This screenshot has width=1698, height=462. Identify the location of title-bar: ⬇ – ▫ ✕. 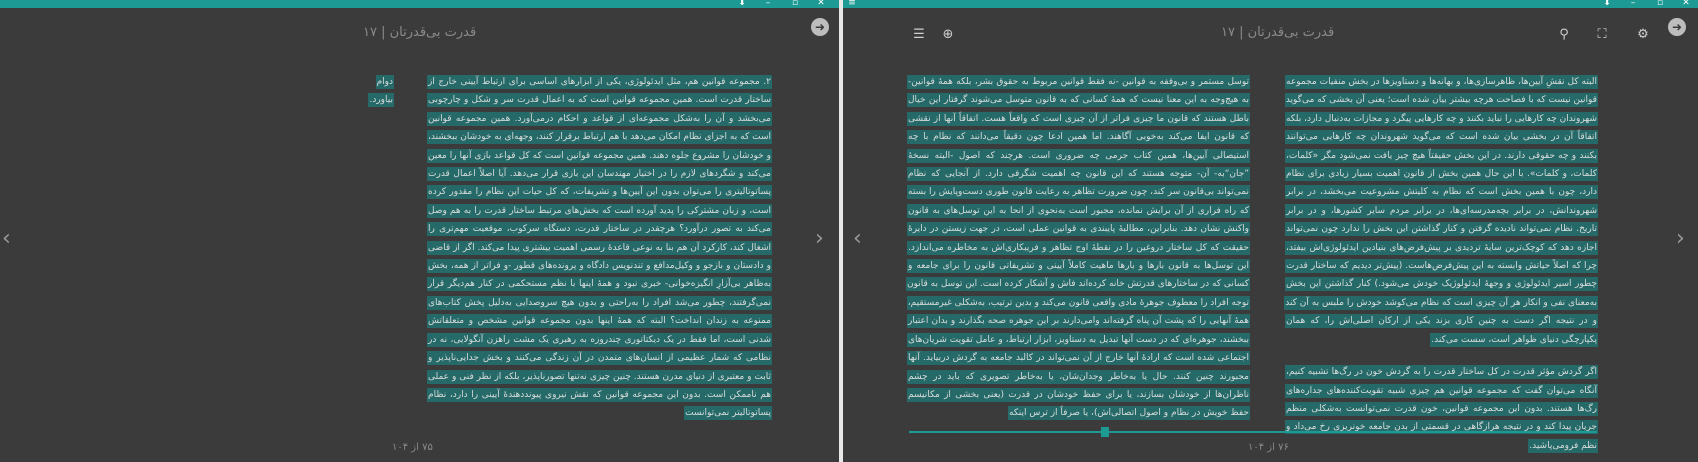
(419, 4).